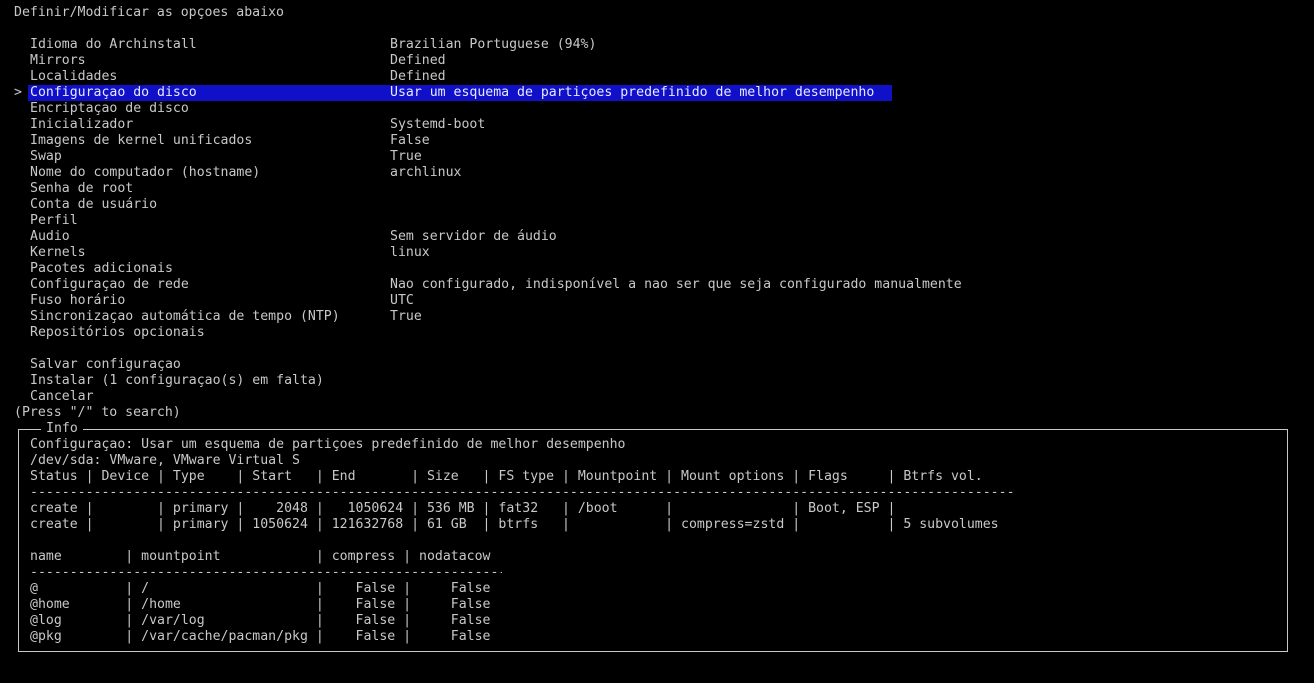 The image size is (1314, 683). Describe the element at coordinates (426, 172) in the screenshot. I see `menu-item-value: archlinux` at that location.